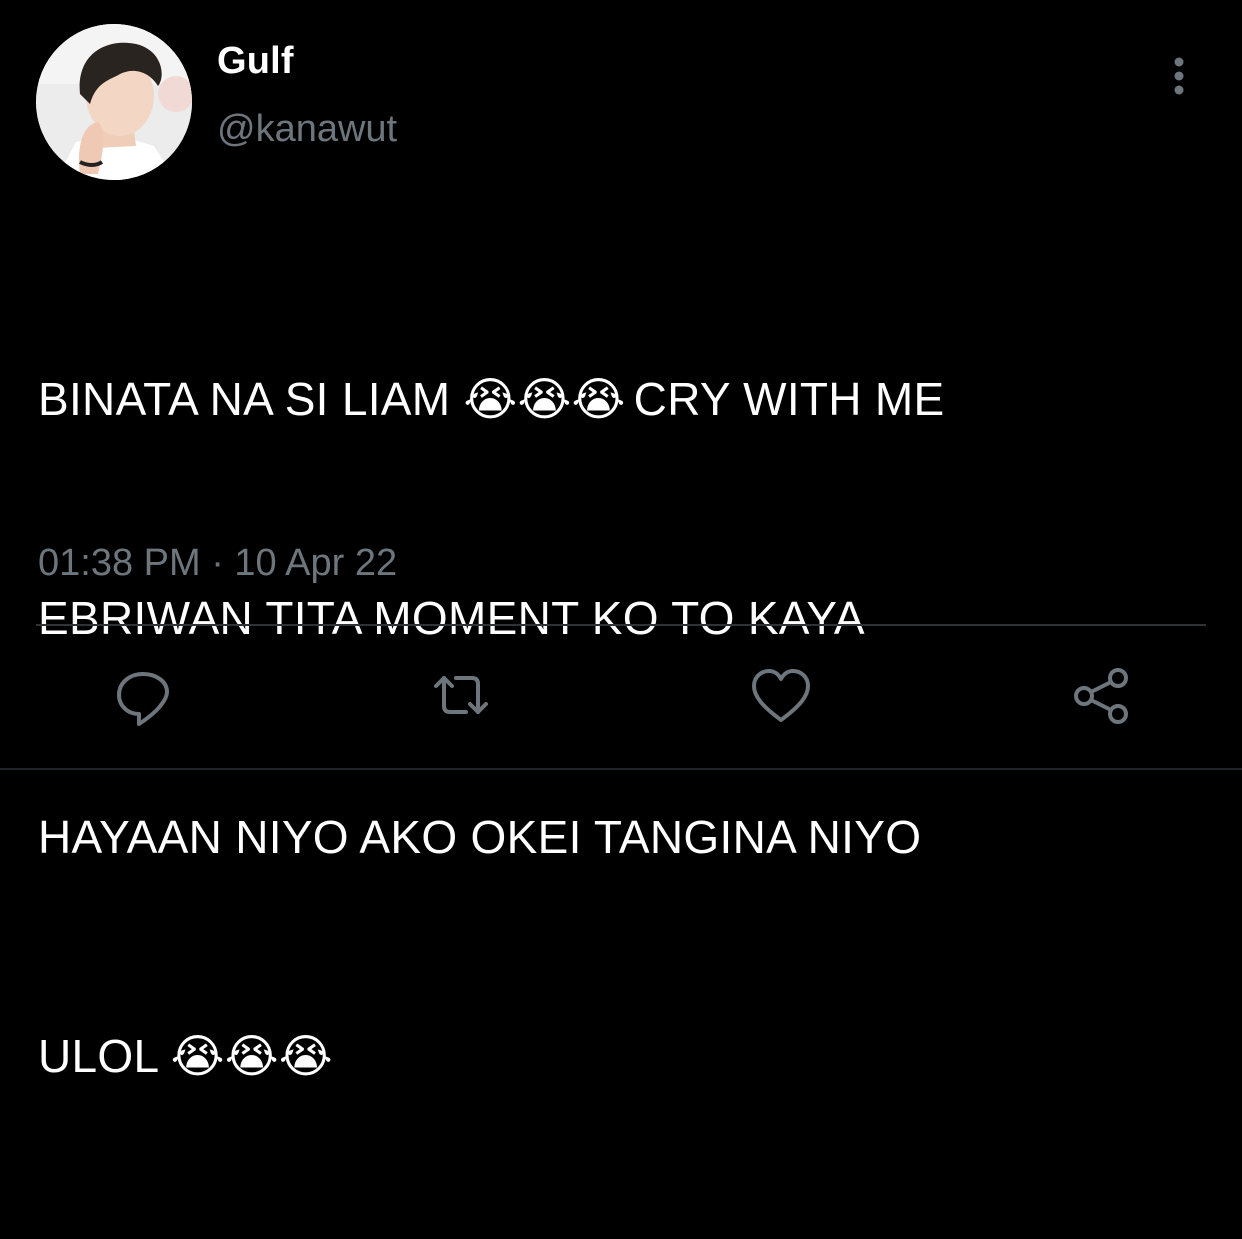 The image size is (1242, 1239). I want to click on share-button, so click(1101, 695).